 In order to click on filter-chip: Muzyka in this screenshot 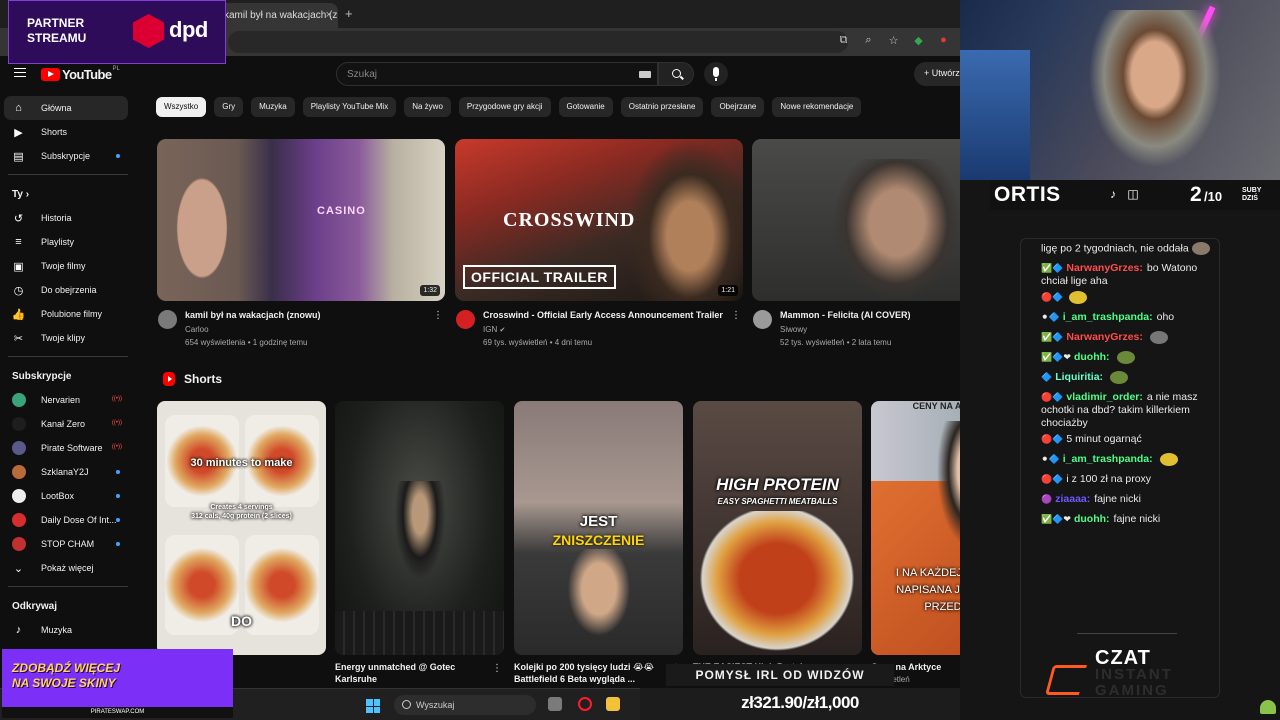, I will do `click(273, 107)`.